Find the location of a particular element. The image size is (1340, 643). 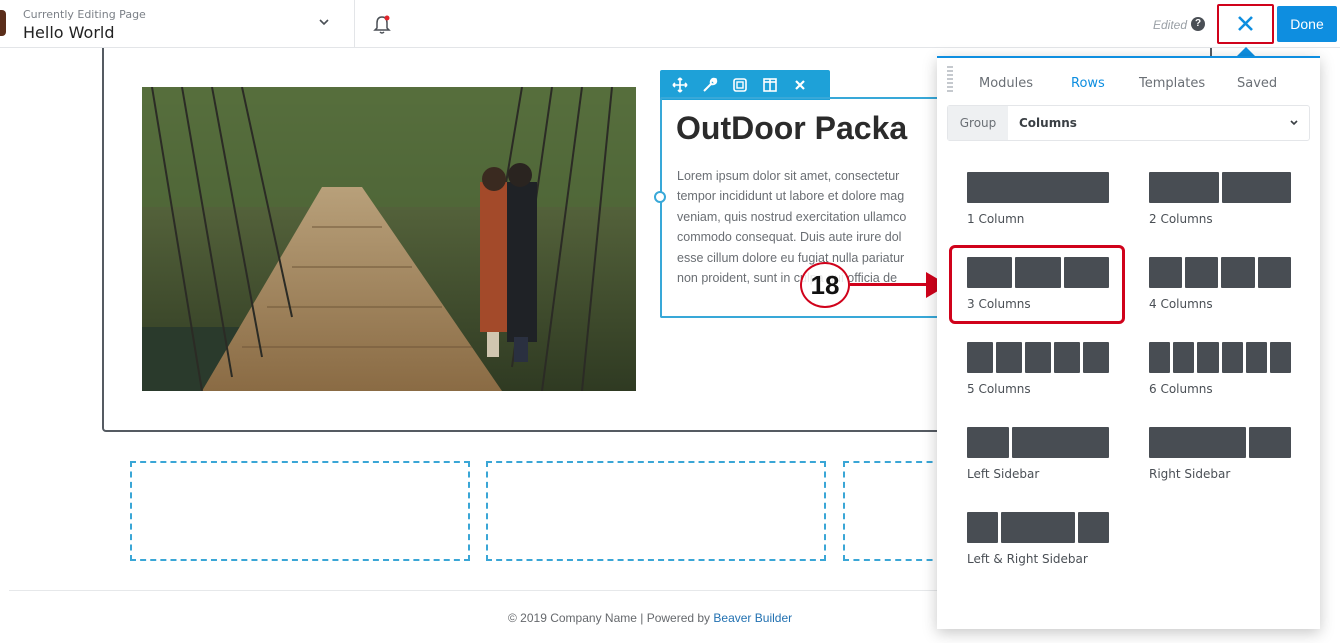

module-toolbar is located at coordinates (745, 85).